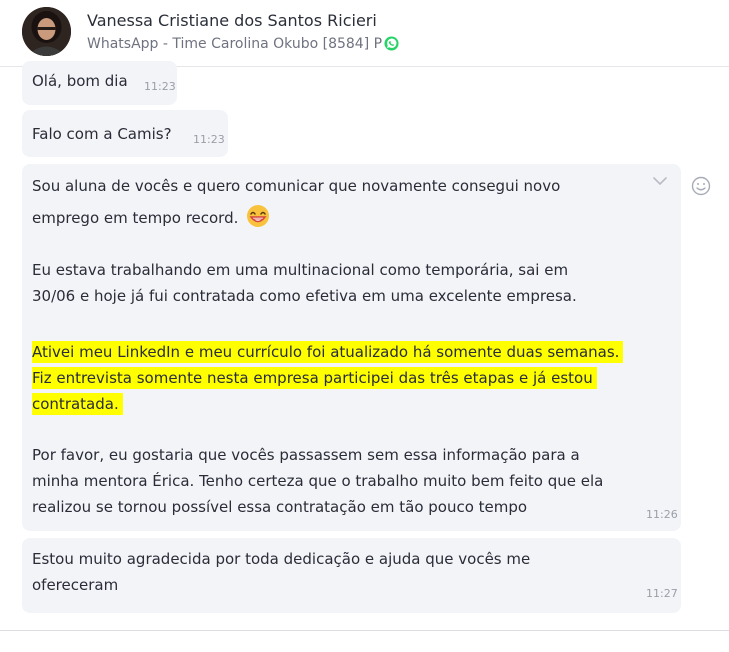  Describe the element at coordinates (235, 44) in the screenshot. I see `channel-label: WhatsApp - Time Carolina Okubo [8584] P` at that location.